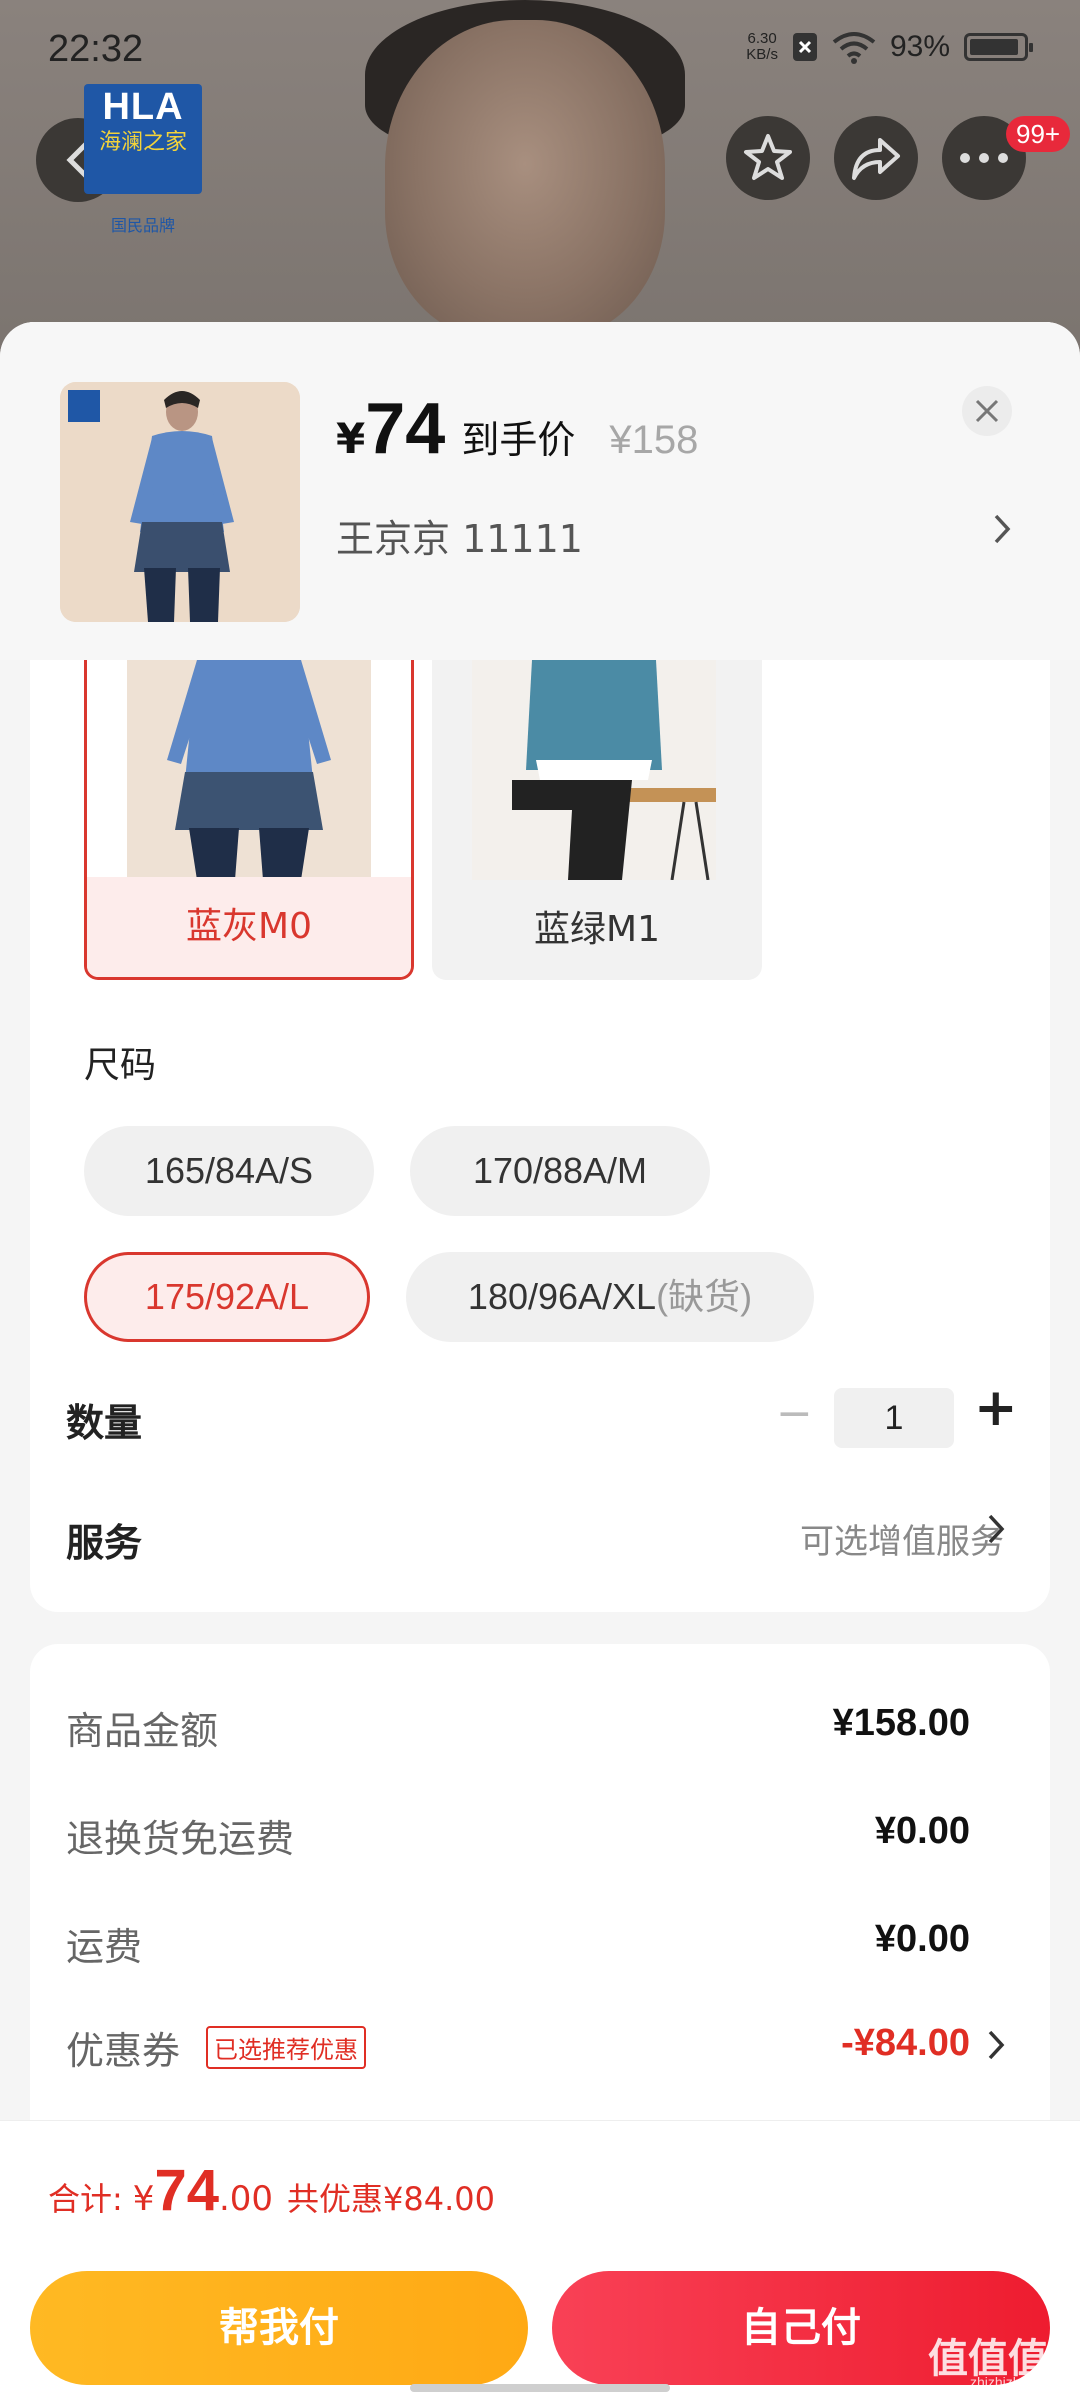  What do you see at coordinates (540, 2388) in the screenshot?
I see `home-indicator` at bounding box center [540, 2388].